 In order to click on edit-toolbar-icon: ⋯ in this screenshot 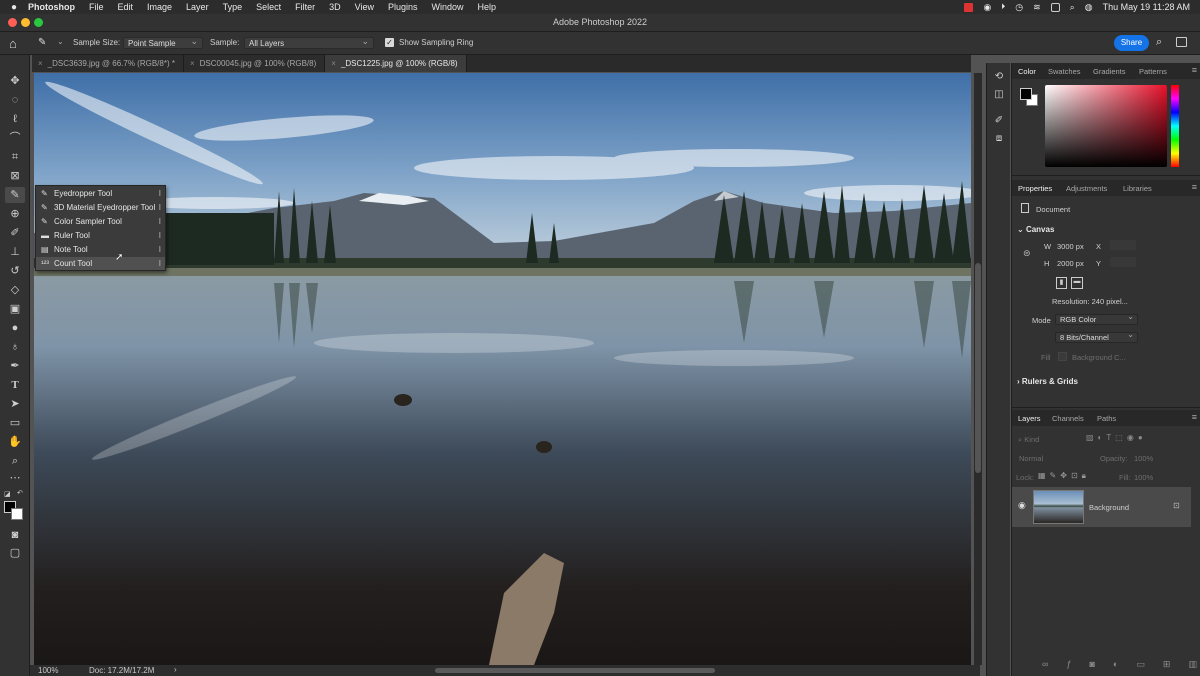, I will do `click(15, 478)`.